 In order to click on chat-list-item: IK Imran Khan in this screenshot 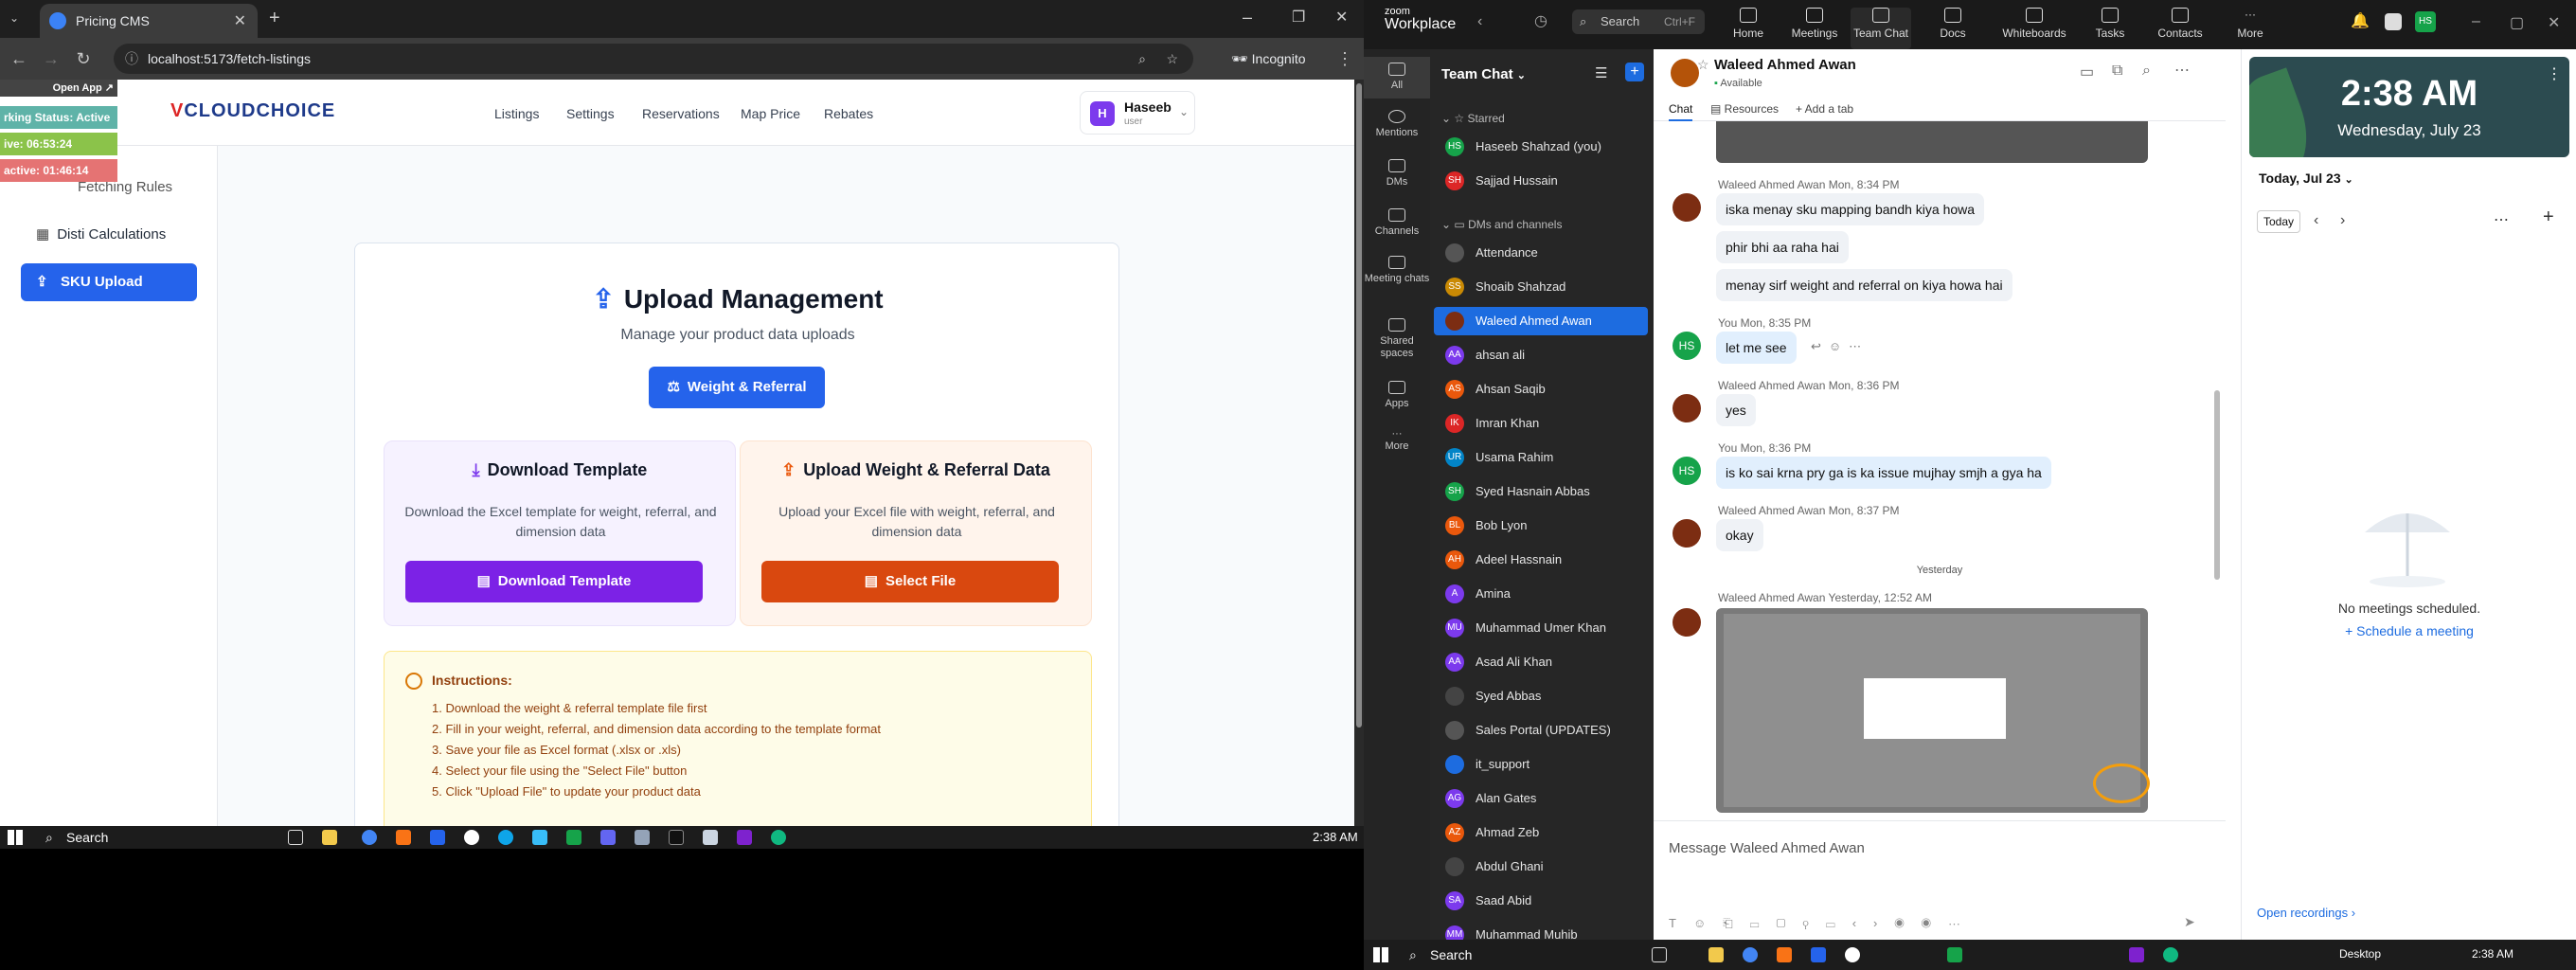, I will do `click(1541, 423)`.